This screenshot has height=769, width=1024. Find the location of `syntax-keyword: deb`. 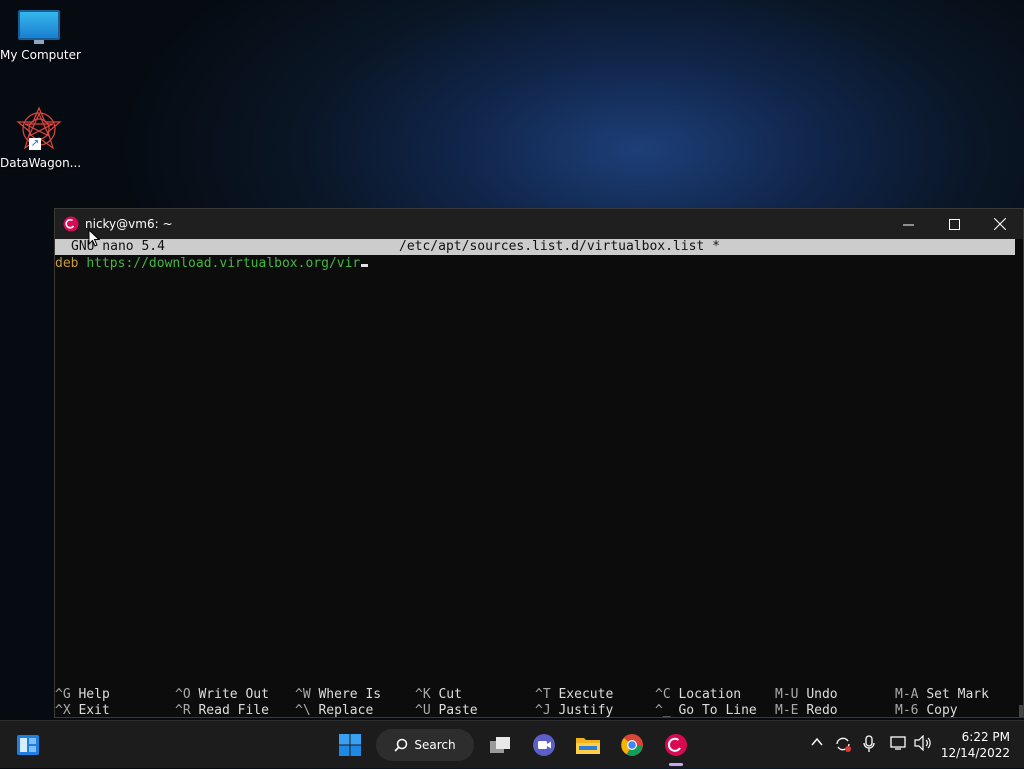

syntax-keyword: deb is located at coordinates (71, 263).